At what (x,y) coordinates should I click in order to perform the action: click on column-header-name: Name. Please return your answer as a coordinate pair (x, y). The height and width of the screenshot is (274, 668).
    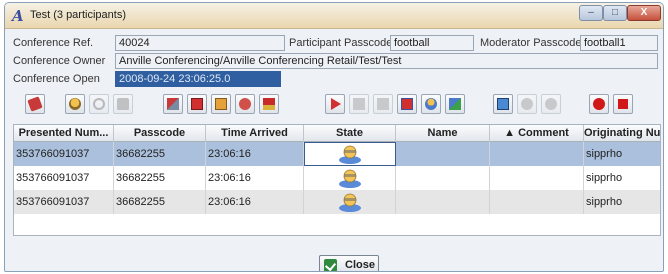
    Looking at the image, I should click on (443, 133).